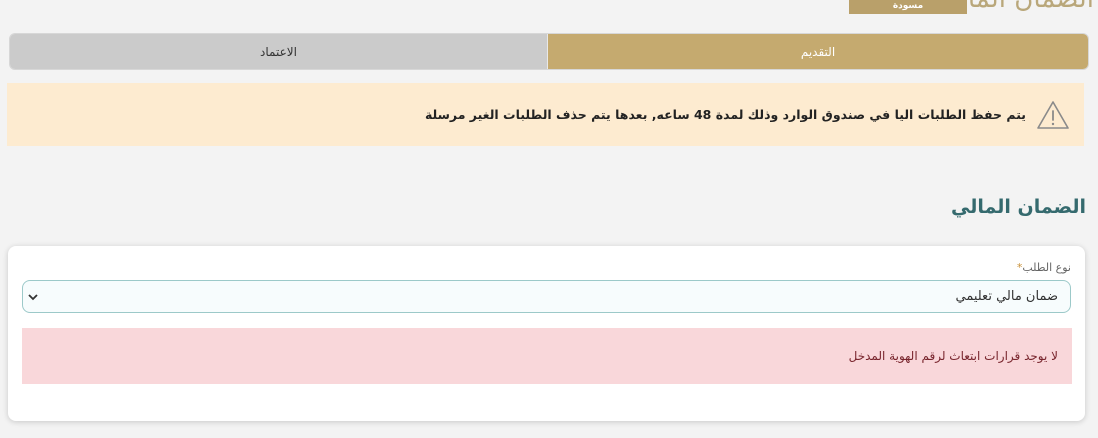 The image size is (1098, 438). I want to click on request-type-label-row: نوع الطلب*, so click(1043, 267).